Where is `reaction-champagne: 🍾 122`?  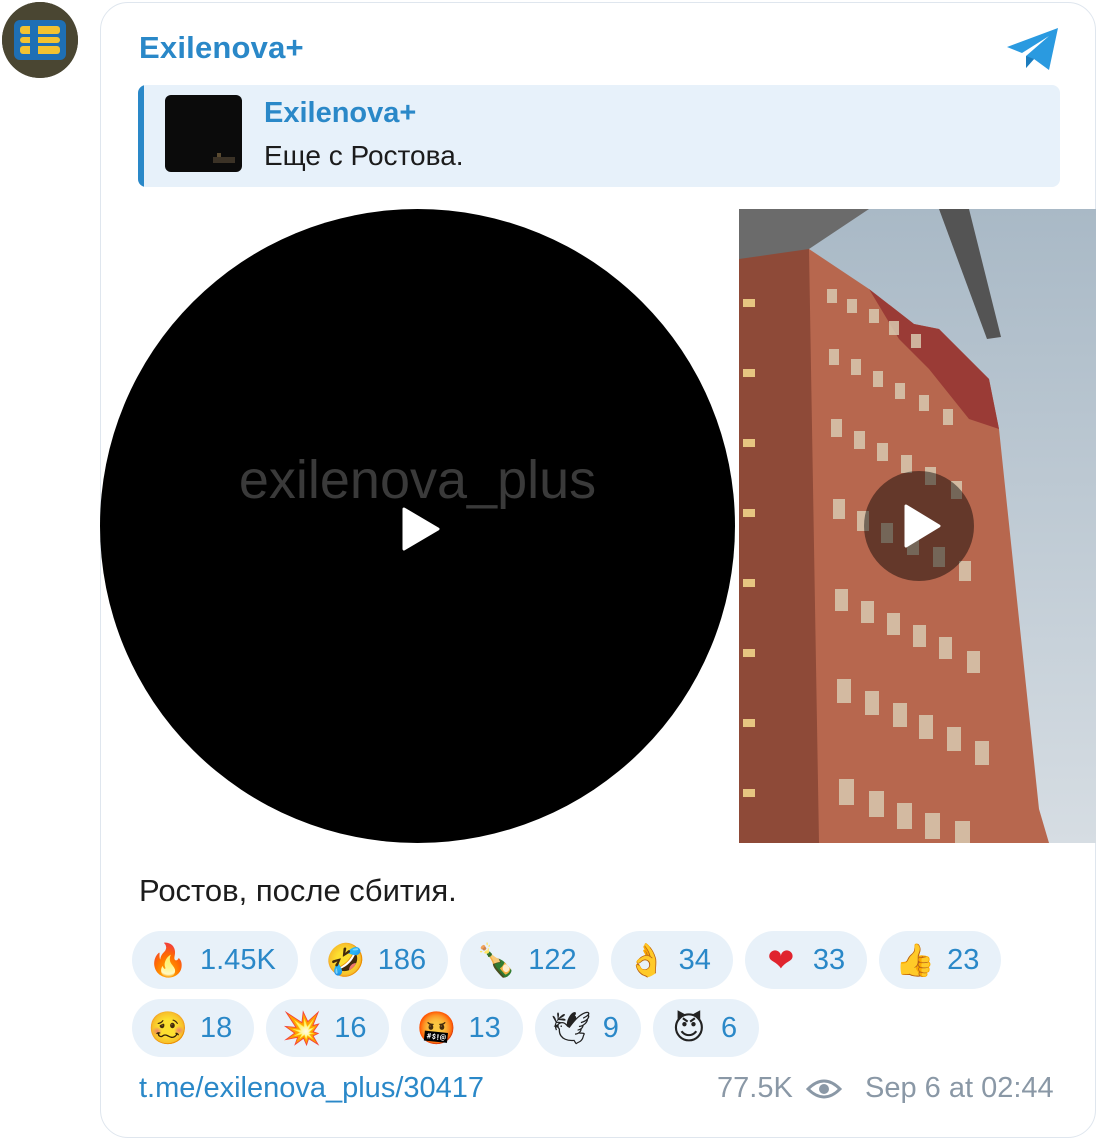 reaction-champagne: 🍾 122 is located at coordinates (529, 960).